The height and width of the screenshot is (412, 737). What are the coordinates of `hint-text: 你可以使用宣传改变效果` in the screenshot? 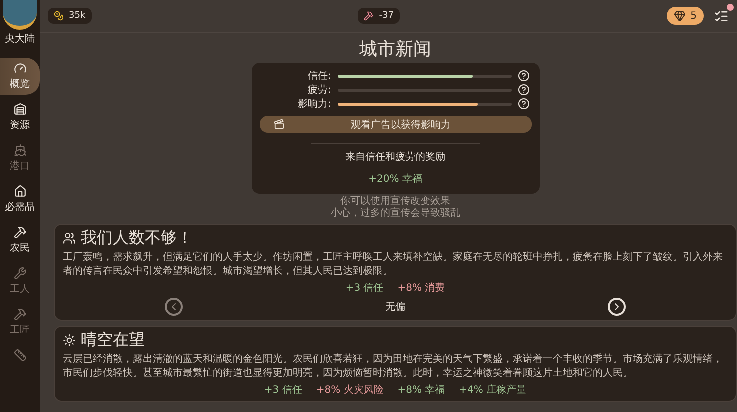 It's located at (395, 202).